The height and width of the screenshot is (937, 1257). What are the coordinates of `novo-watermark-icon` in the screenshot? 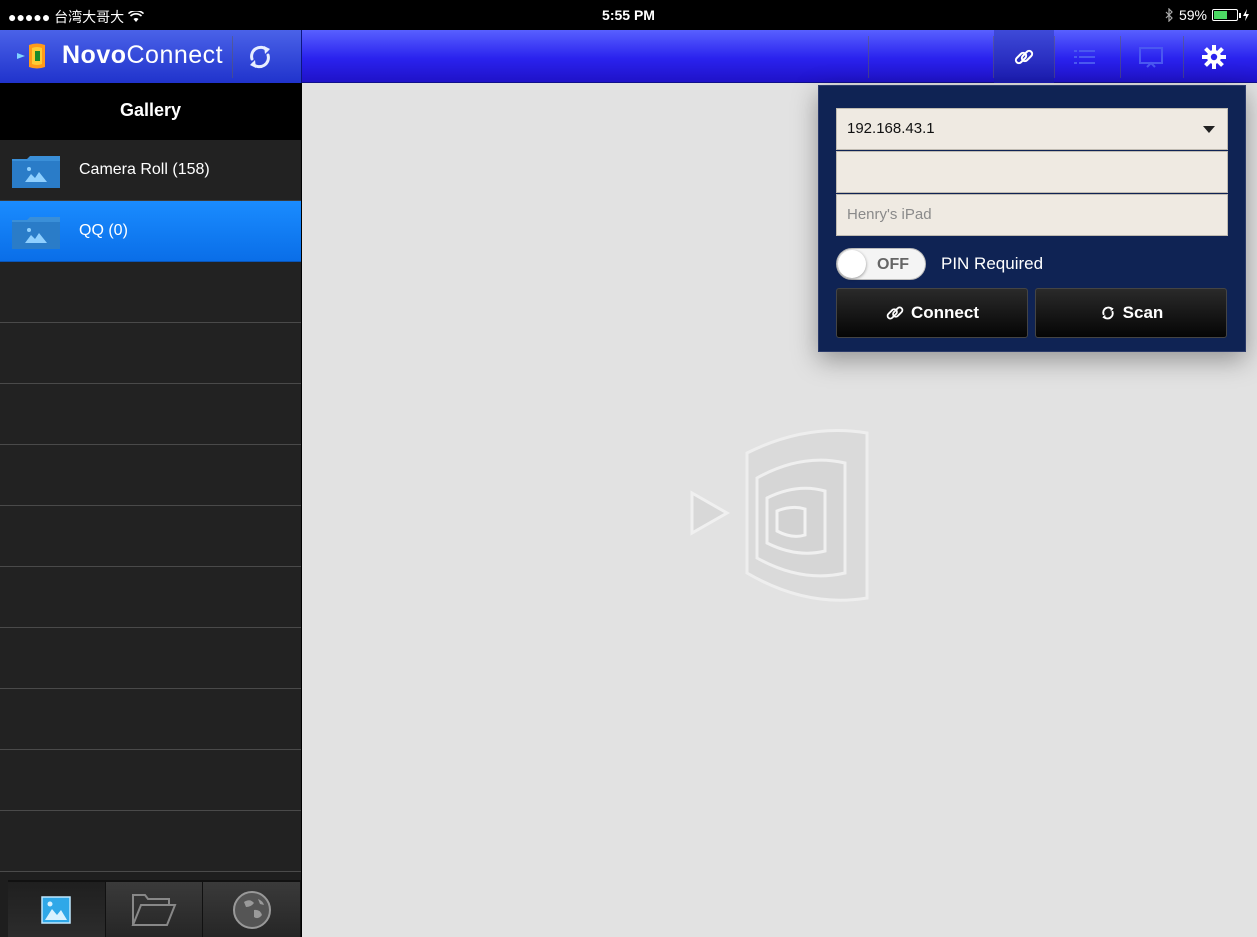 It's located at (779, 515).